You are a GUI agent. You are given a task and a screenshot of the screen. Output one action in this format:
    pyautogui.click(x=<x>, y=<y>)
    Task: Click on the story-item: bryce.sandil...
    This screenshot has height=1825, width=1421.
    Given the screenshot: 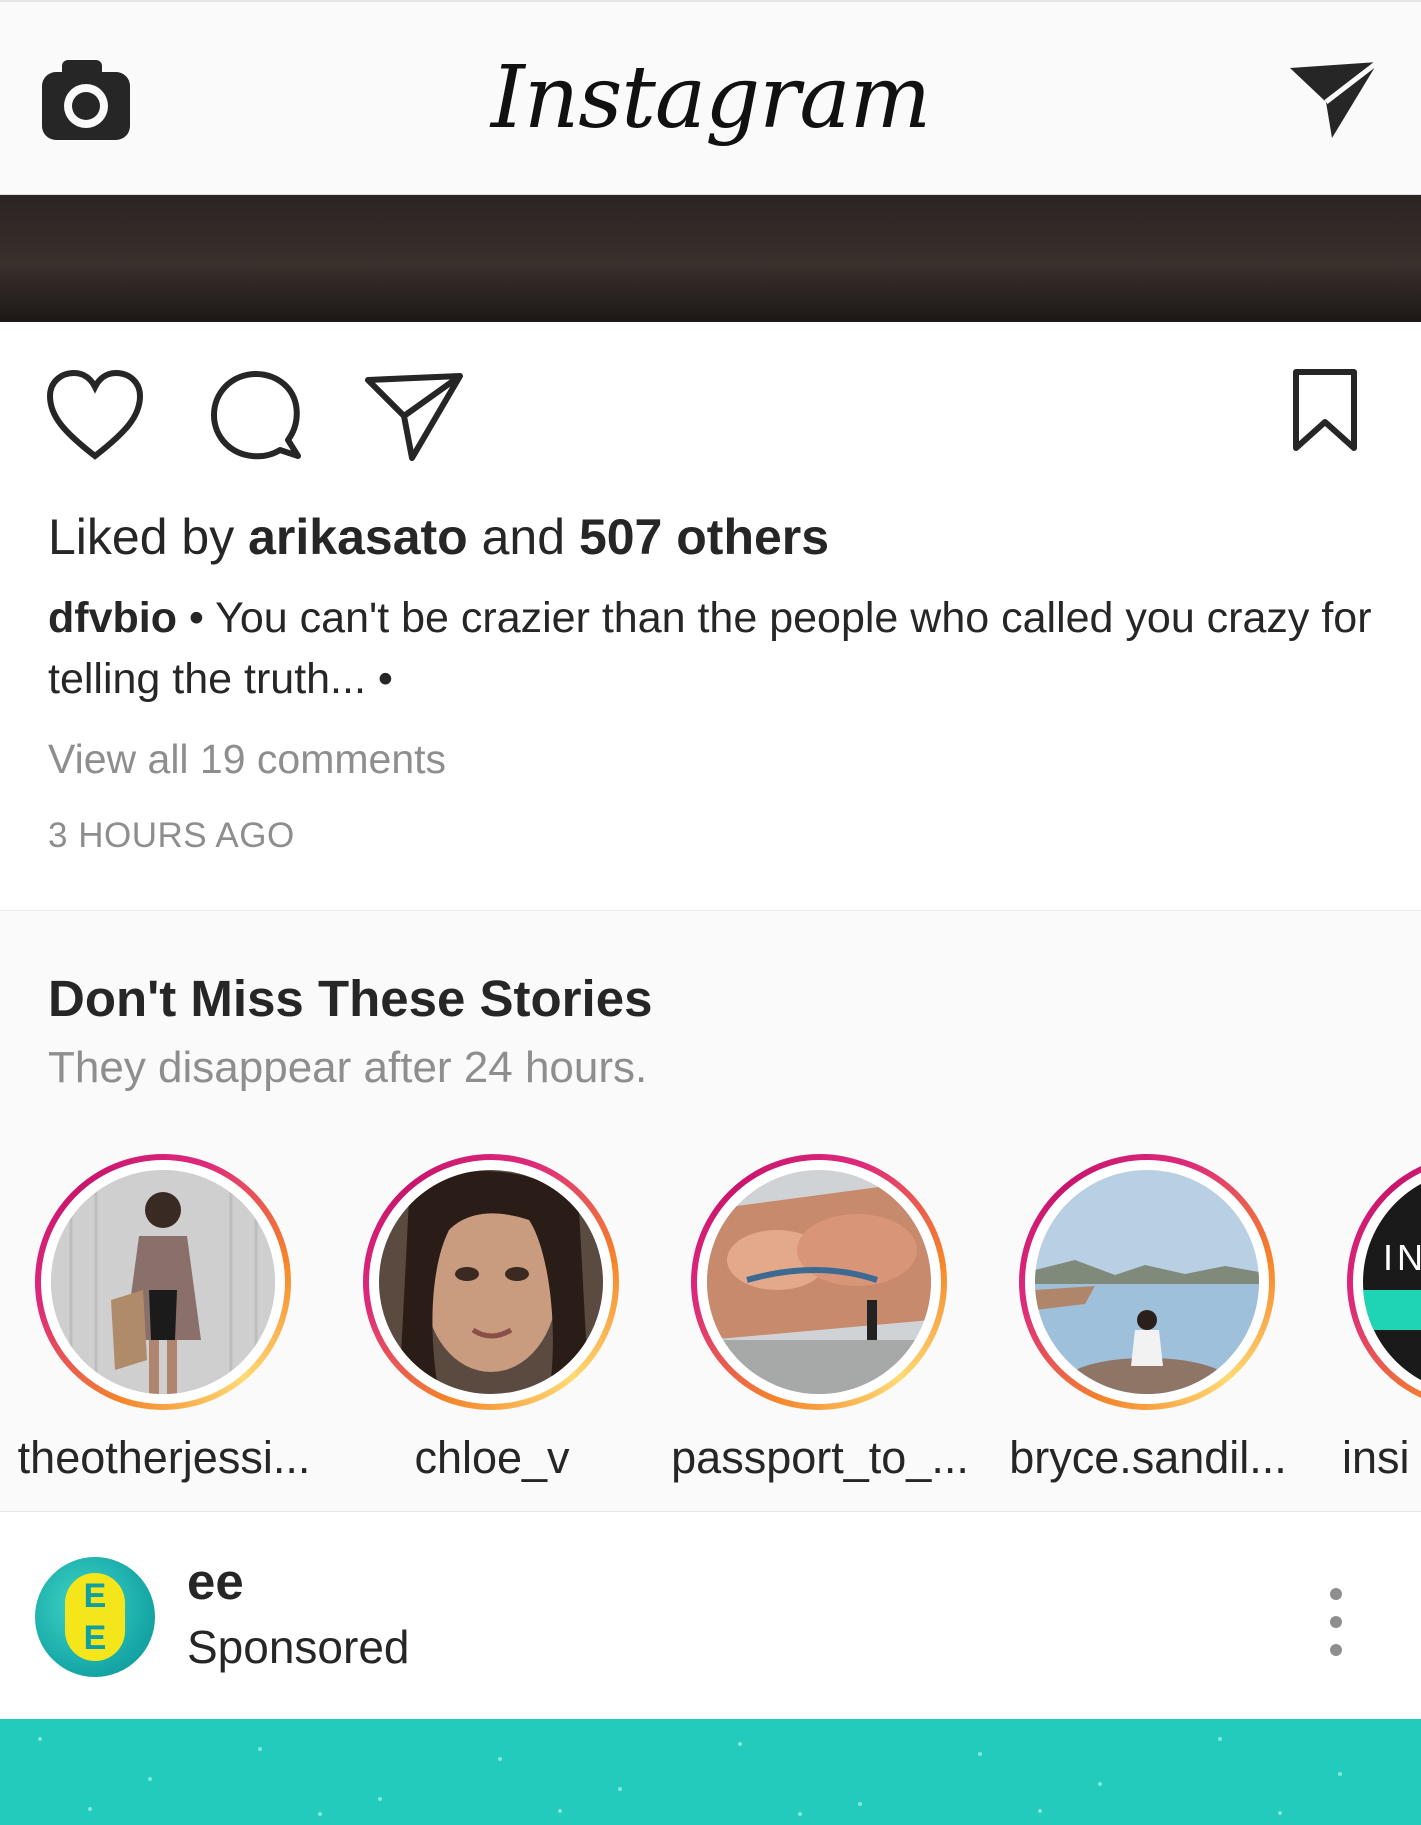 What is the action you would take?
    pyautogui.click(x=1148, y=1324)
    